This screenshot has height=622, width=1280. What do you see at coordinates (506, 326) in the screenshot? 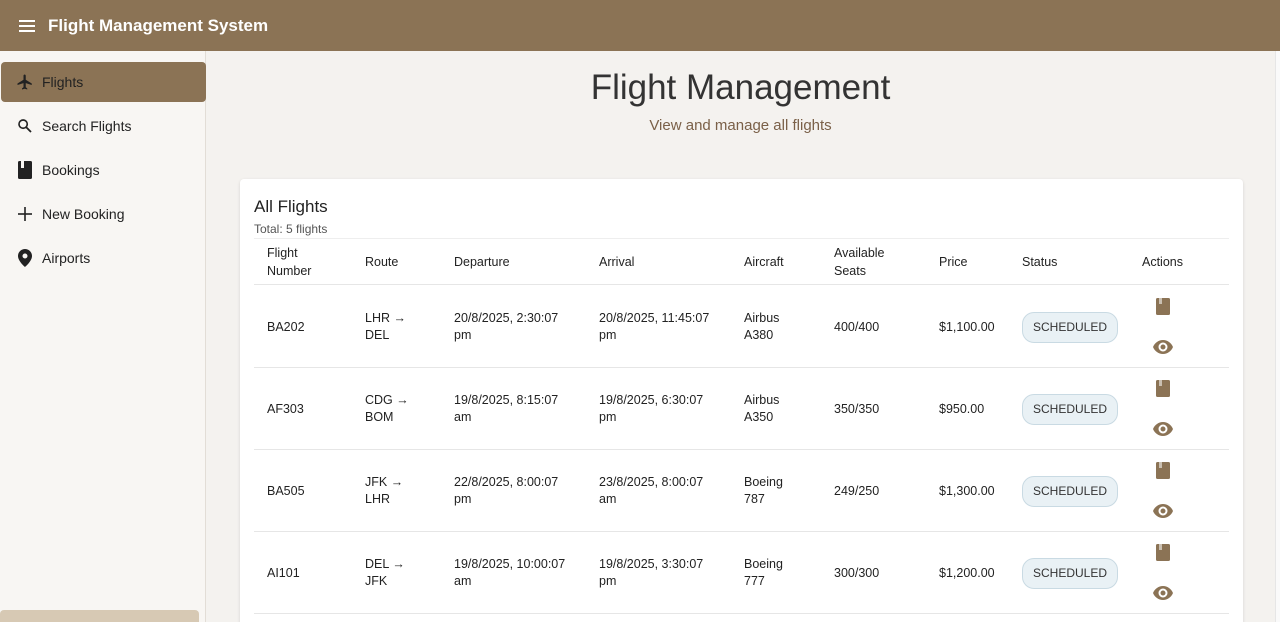
I see `departure: 20/8/2025, 2:30:07 pm` at bounding box center [506, 326].